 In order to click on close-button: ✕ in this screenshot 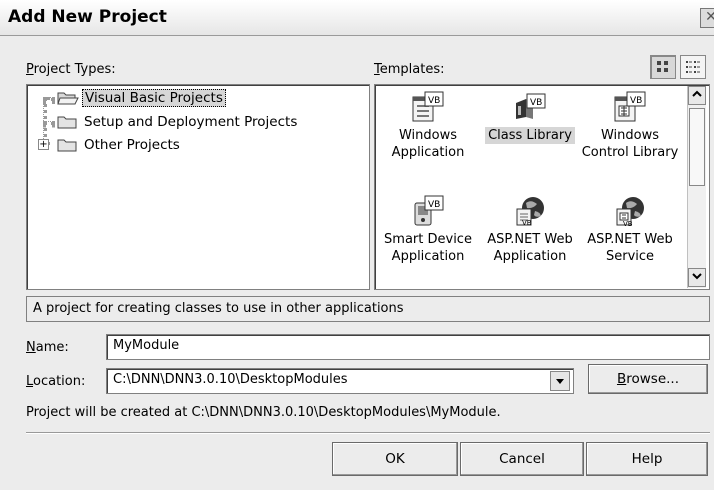, I will do `click(707, 18)`.